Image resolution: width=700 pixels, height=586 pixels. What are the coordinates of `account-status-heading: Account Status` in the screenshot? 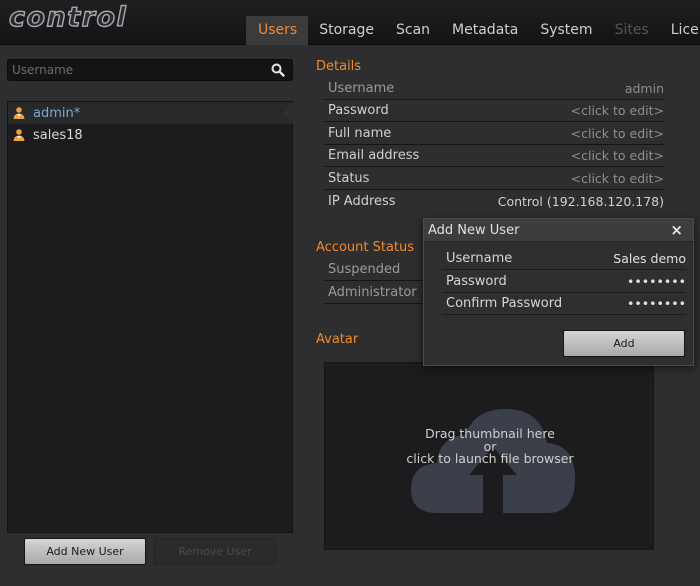 It's located at (365, 247).